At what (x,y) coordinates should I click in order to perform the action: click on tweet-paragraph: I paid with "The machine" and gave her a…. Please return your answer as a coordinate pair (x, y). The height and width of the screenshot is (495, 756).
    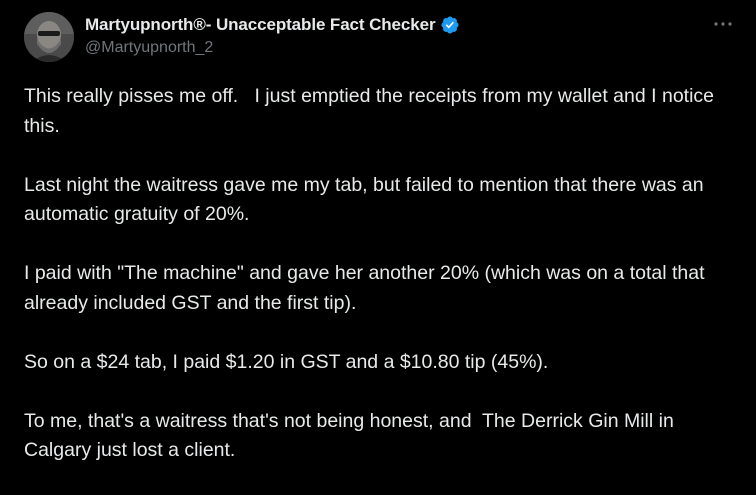
    Looking at the image, I should click on (367, 288).